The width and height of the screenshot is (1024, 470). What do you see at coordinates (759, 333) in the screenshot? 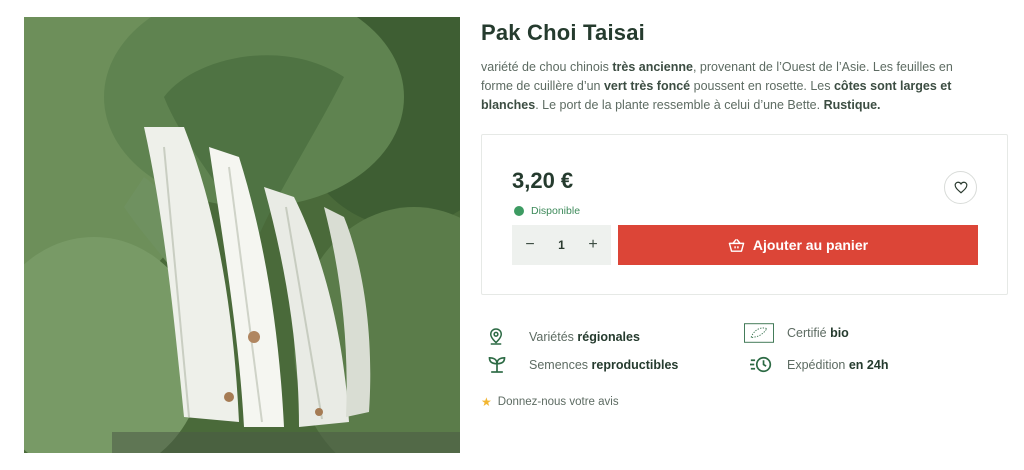
I see `organic-leaf-icon` at bounding box center [759, 333].